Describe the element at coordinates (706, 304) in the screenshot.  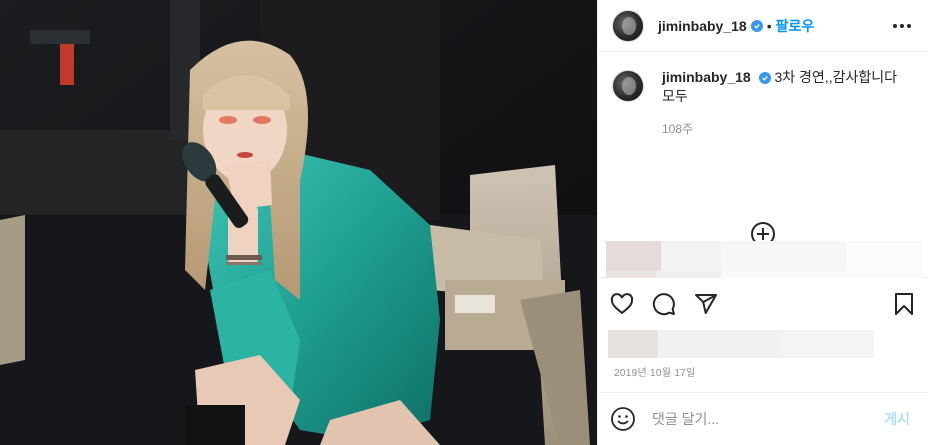
I see `paper-plane-icon` at that location.